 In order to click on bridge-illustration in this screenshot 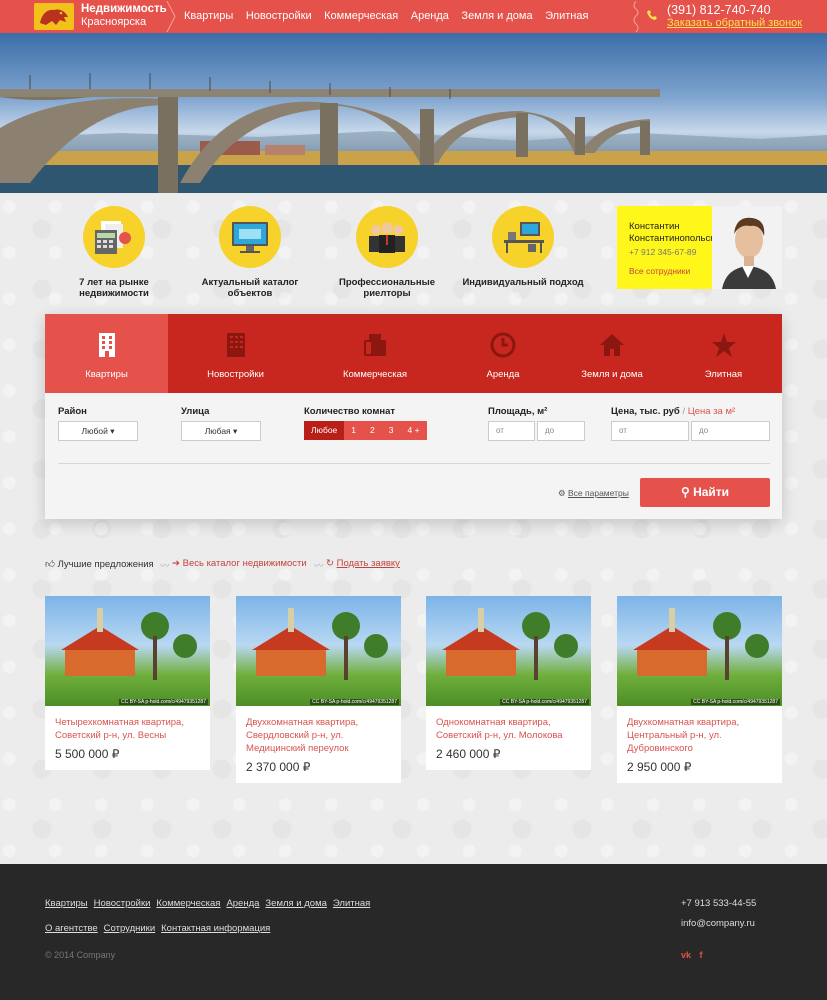, I will do `click(413, 133)`.